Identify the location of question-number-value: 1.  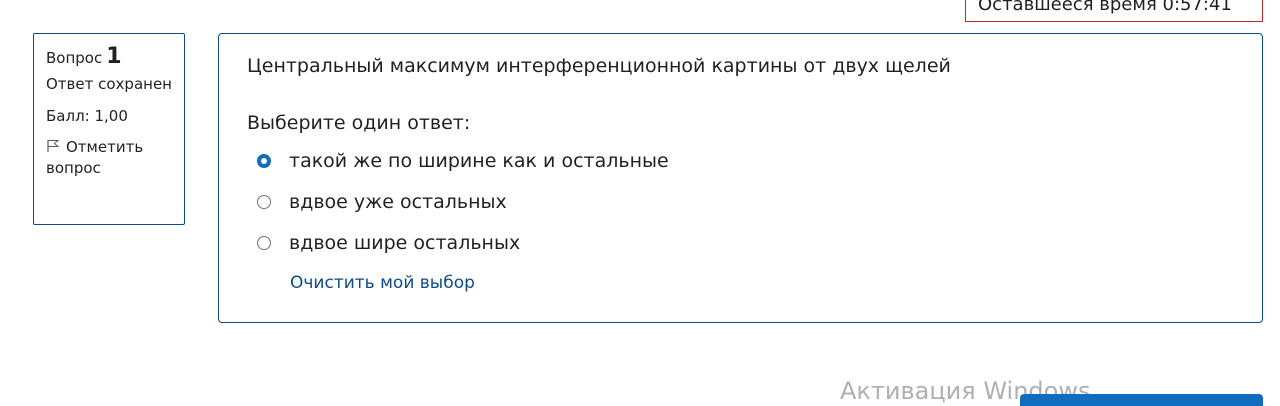
(114, 56).